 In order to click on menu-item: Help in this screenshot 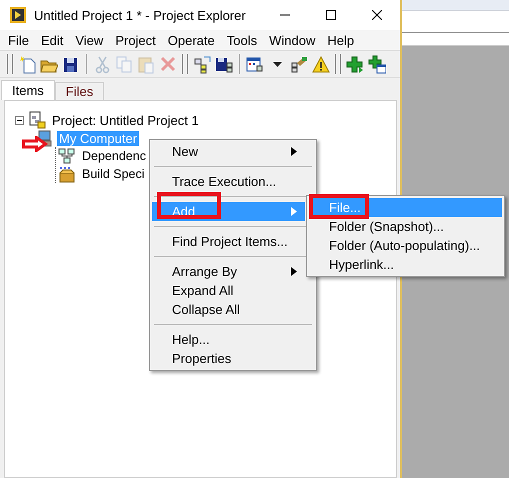, I will do `click(340, 40)`.